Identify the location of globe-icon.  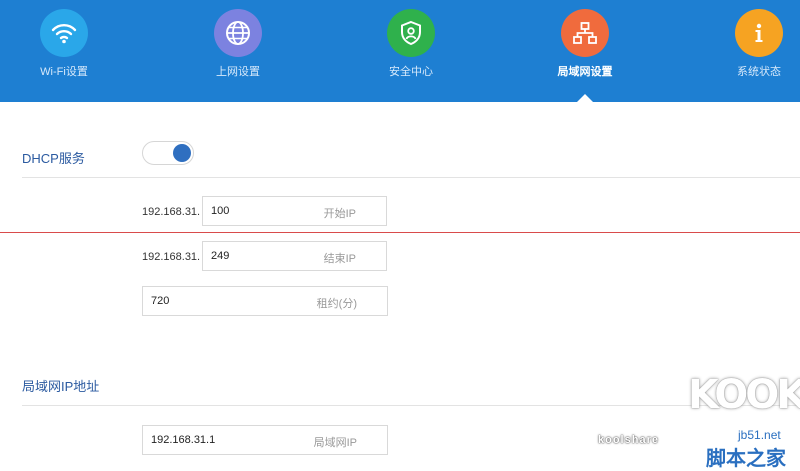
(238, 33).